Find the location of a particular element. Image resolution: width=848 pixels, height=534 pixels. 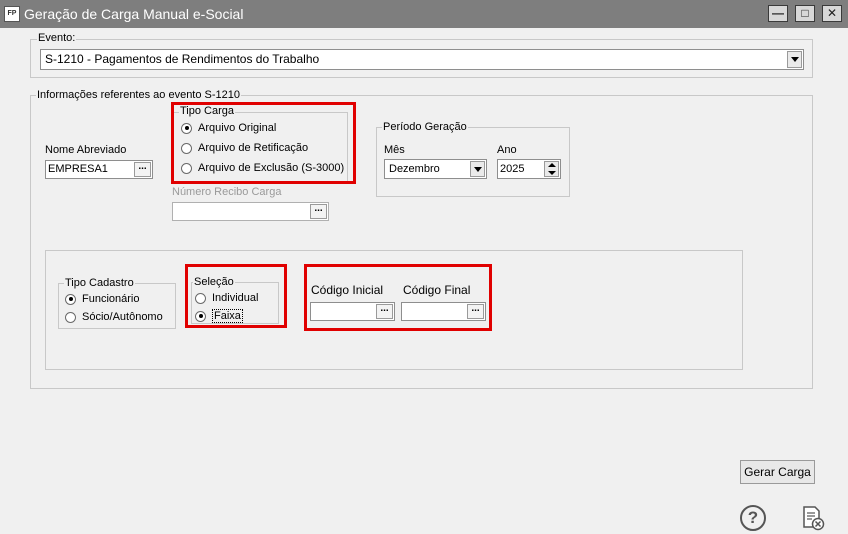

report-close-icon is located at coordinates (813, 518).